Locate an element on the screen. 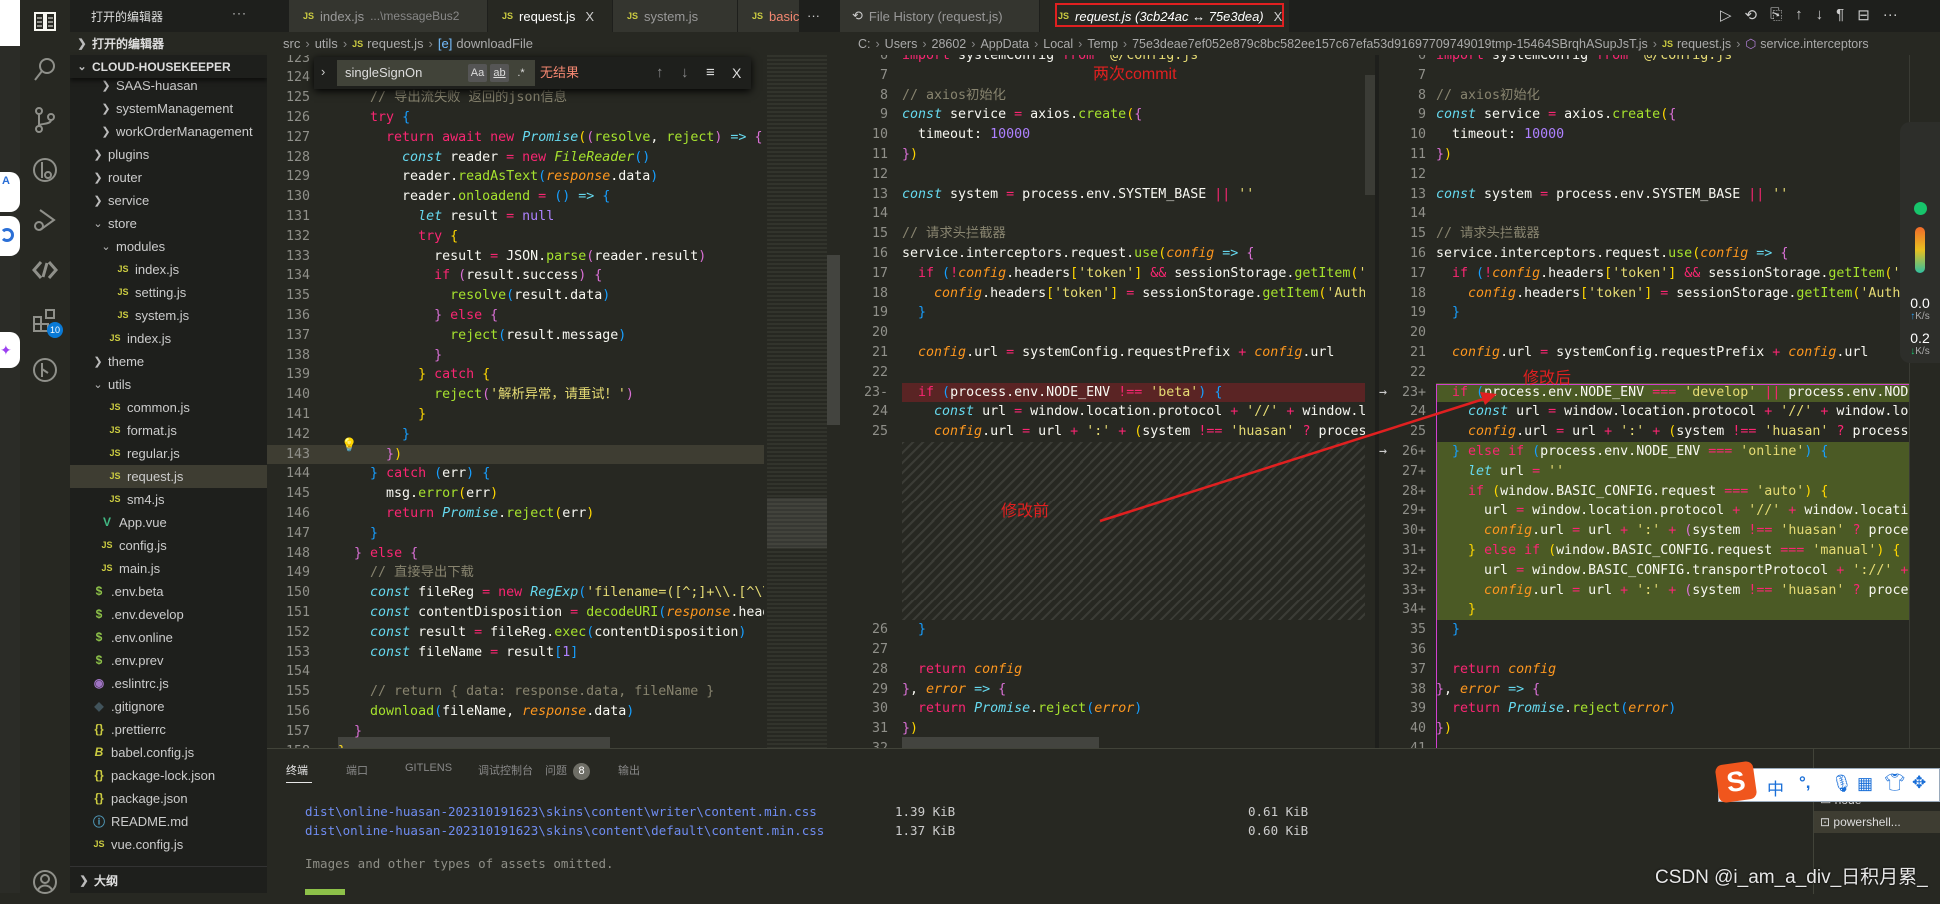  folder-item: ❯ theme is located at coordinates (168, 361).